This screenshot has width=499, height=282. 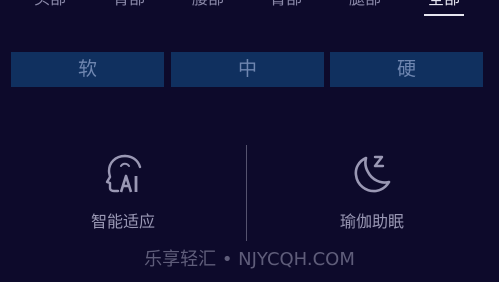 I want to click on soft-button: 软, so click(x=87, y=69).